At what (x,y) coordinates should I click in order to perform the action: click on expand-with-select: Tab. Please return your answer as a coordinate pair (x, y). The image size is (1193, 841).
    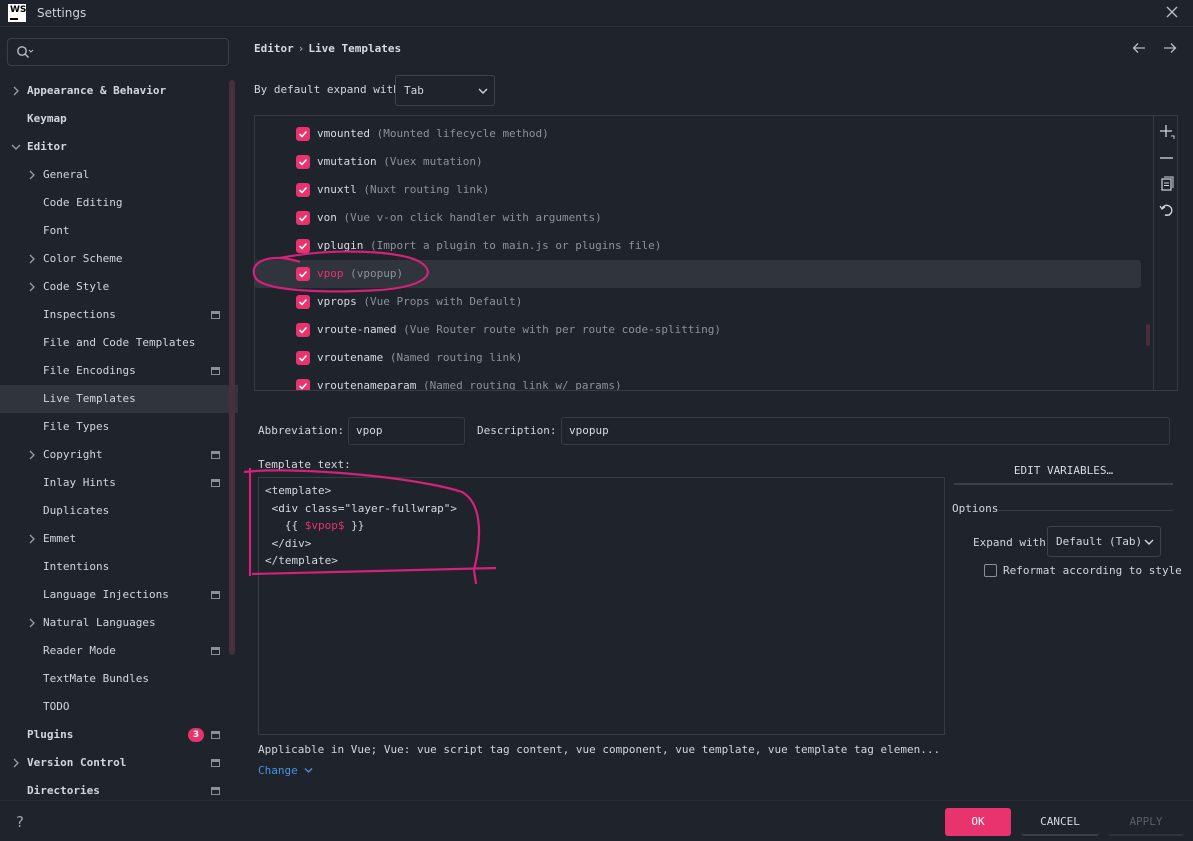
    Looking at the image, I should click on (445, 90).